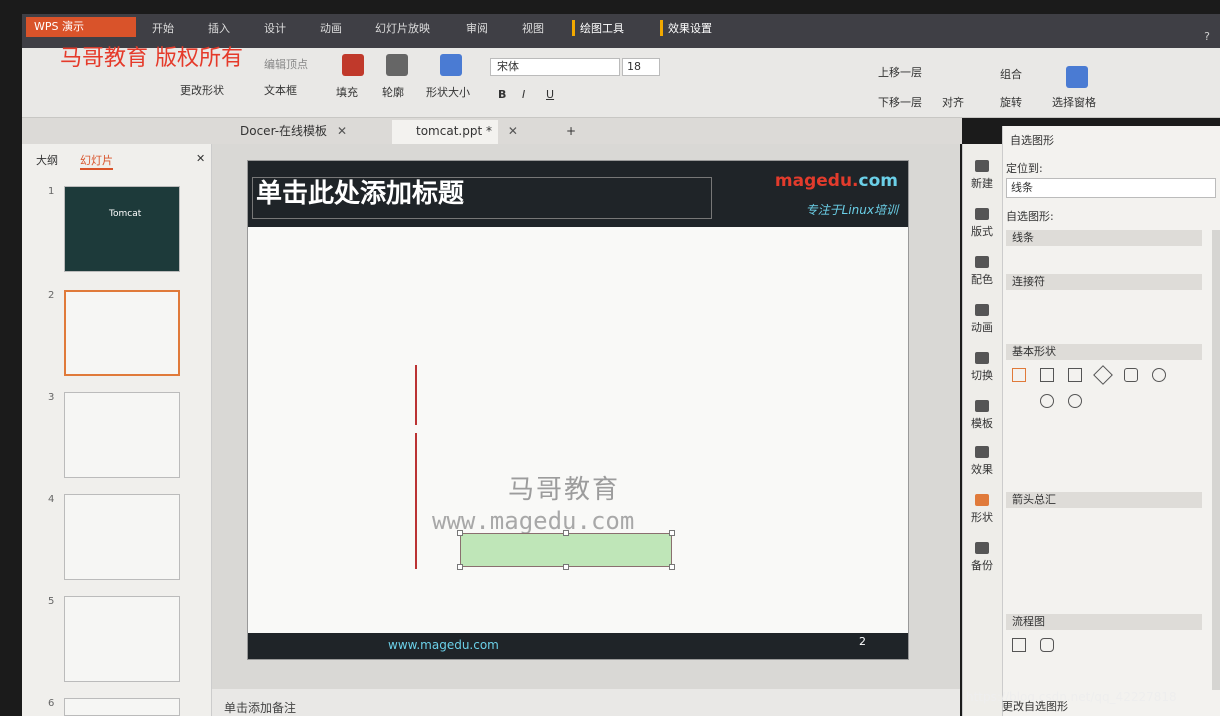 The image size is (1220, 716). Describe the element at coordinates (1159, 375) in the screenshot. I see `octagon-shape-icon` at that location.